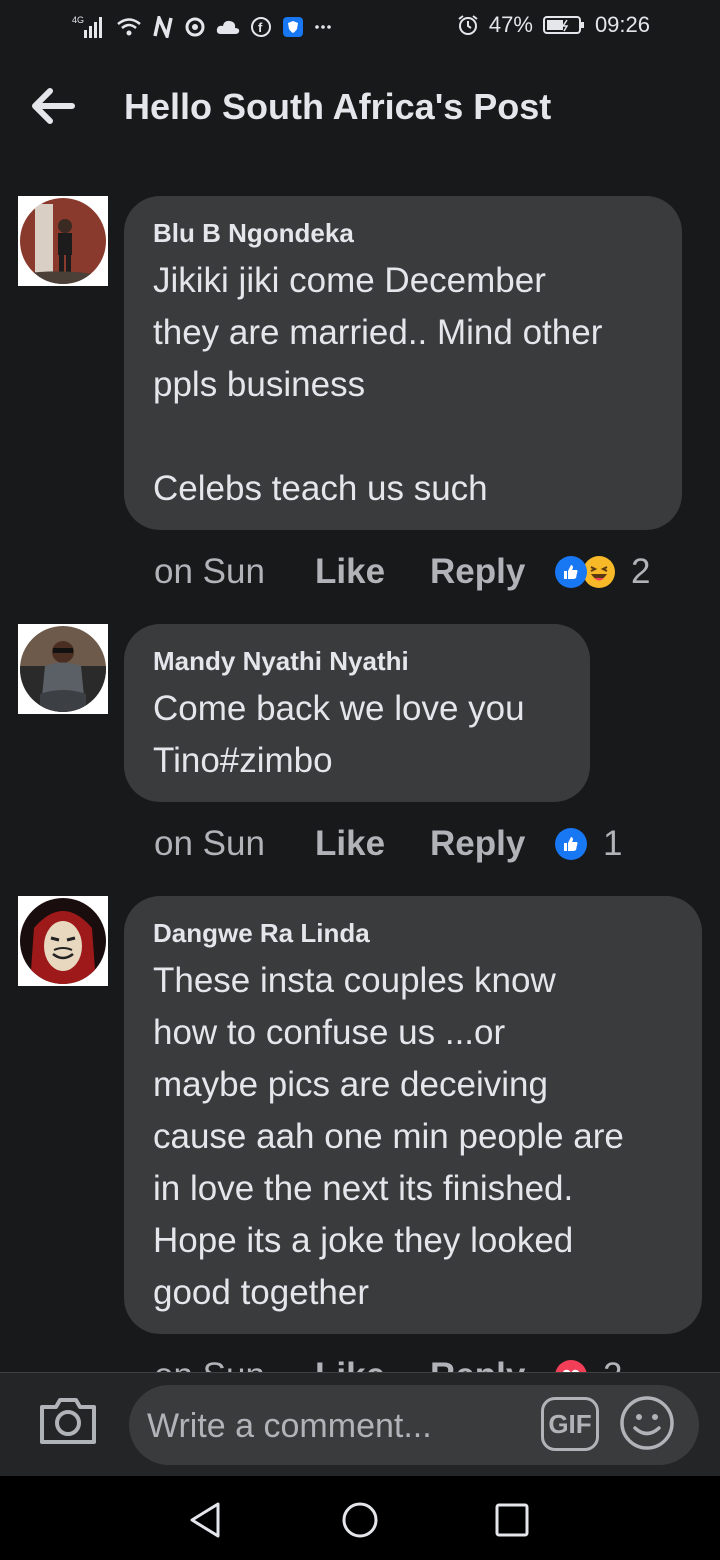 The width and height of the screenshot is (720, 1560). I want to click on arrow-left-icon, so click(53, 106).